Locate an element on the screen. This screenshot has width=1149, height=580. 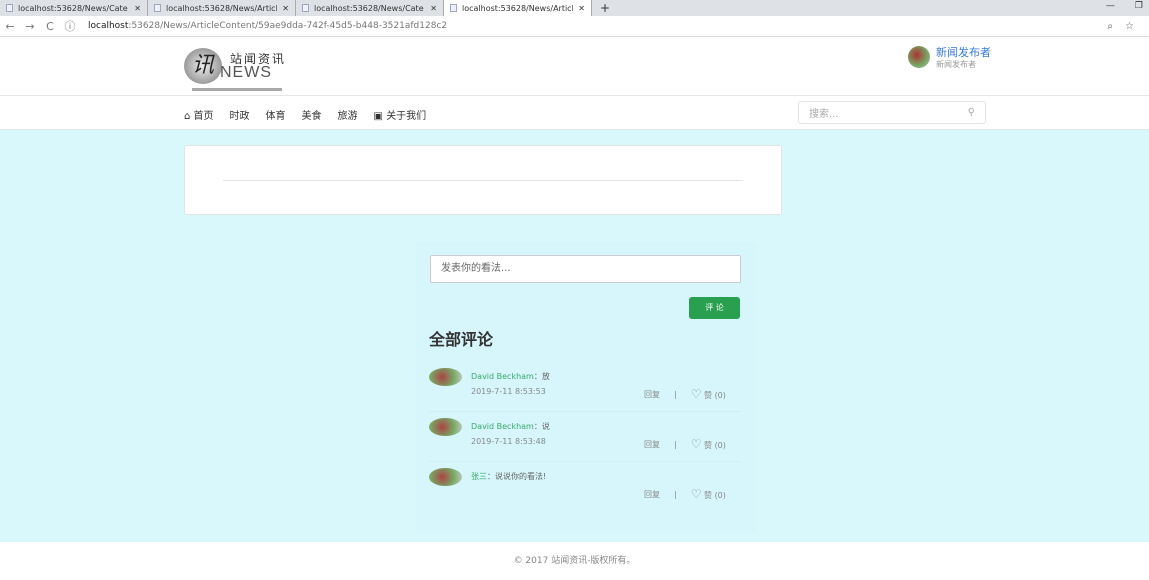
search-icon: ⚲ is located at coordinates (971, 112).